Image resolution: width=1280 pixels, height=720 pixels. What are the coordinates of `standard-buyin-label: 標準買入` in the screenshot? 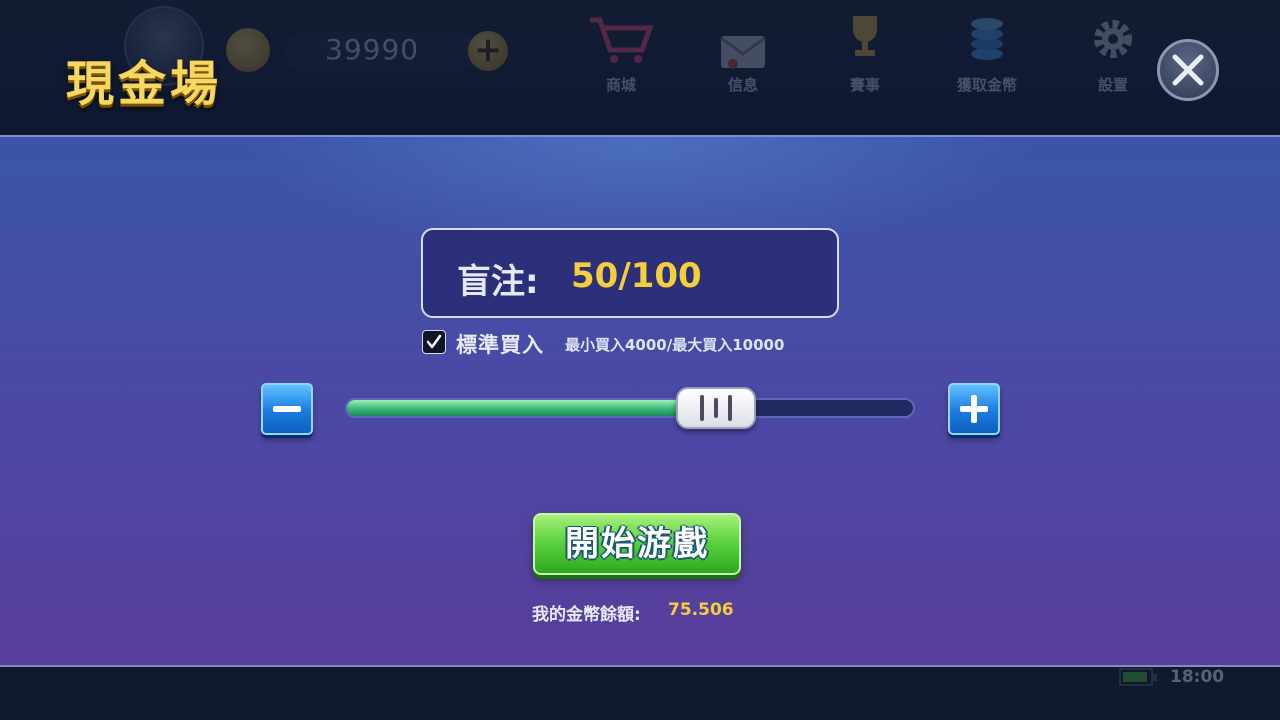 It's located at (500, 345).